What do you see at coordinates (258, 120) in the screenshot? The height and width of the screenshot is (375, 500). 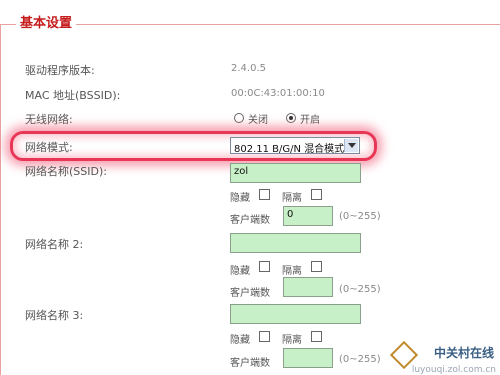 I see `wireless-off-label: 关闭` at bounding box center [258, 120].